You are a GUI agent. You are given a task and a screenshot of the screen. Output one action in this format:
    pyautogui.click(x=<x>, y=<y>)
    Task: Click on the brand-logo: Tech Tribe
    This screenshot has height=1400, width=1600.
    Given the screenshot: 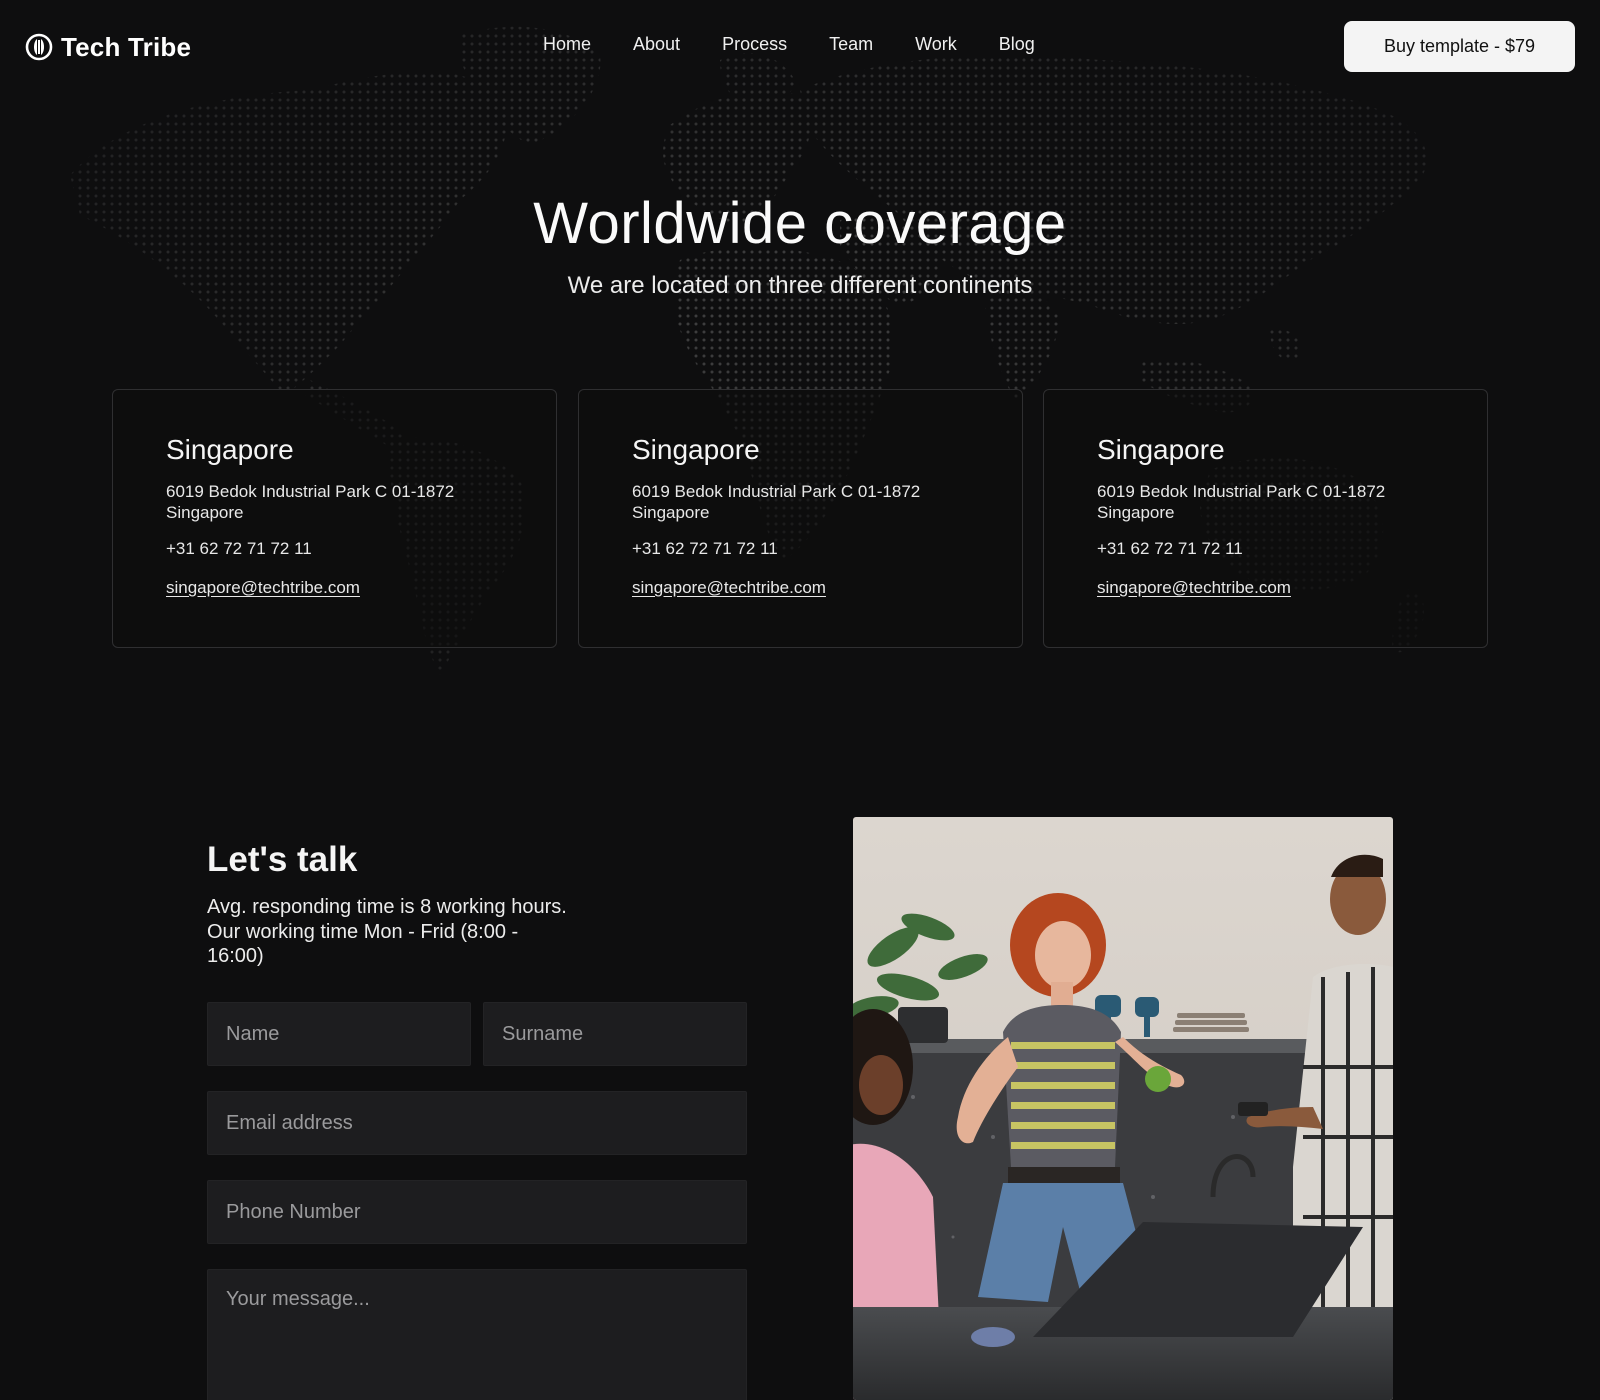 What is the action you would take?
    pyautogui.click(x=108, y=47)
    